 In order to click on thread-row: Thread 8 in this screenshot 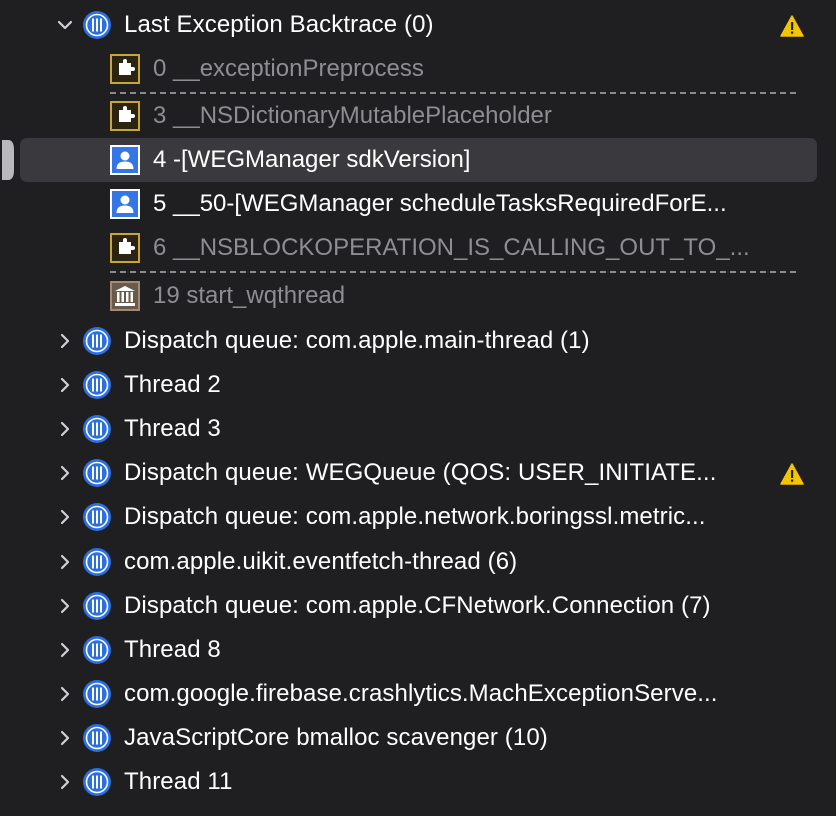, I will do `click(418, 650)`.